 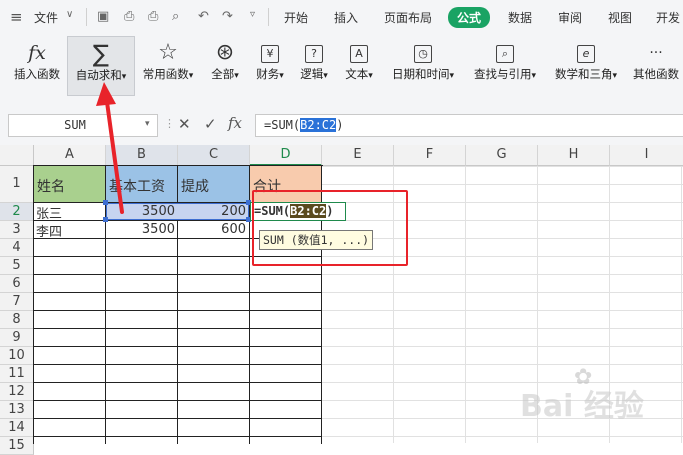 What do you see at coordinates (114, 157) in the screenshot?
I see `arrow-shaft` at bounding box center [114, 157].